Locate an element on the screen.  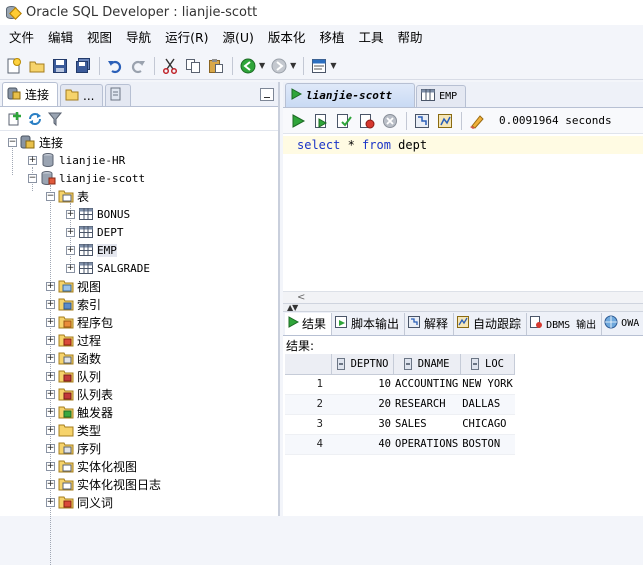
commit-icon is located at coordinates (343, 120).